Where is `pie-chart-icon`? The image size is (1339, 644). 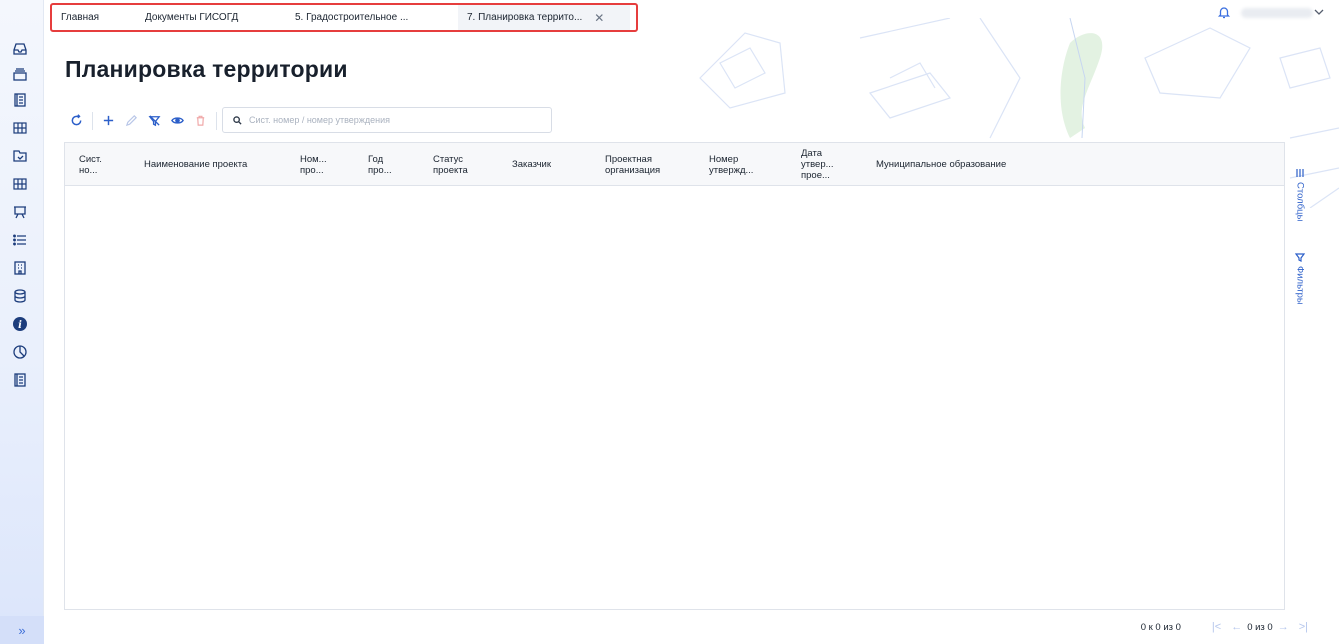 pie-chart-icon is located at coordinates (20, 352).